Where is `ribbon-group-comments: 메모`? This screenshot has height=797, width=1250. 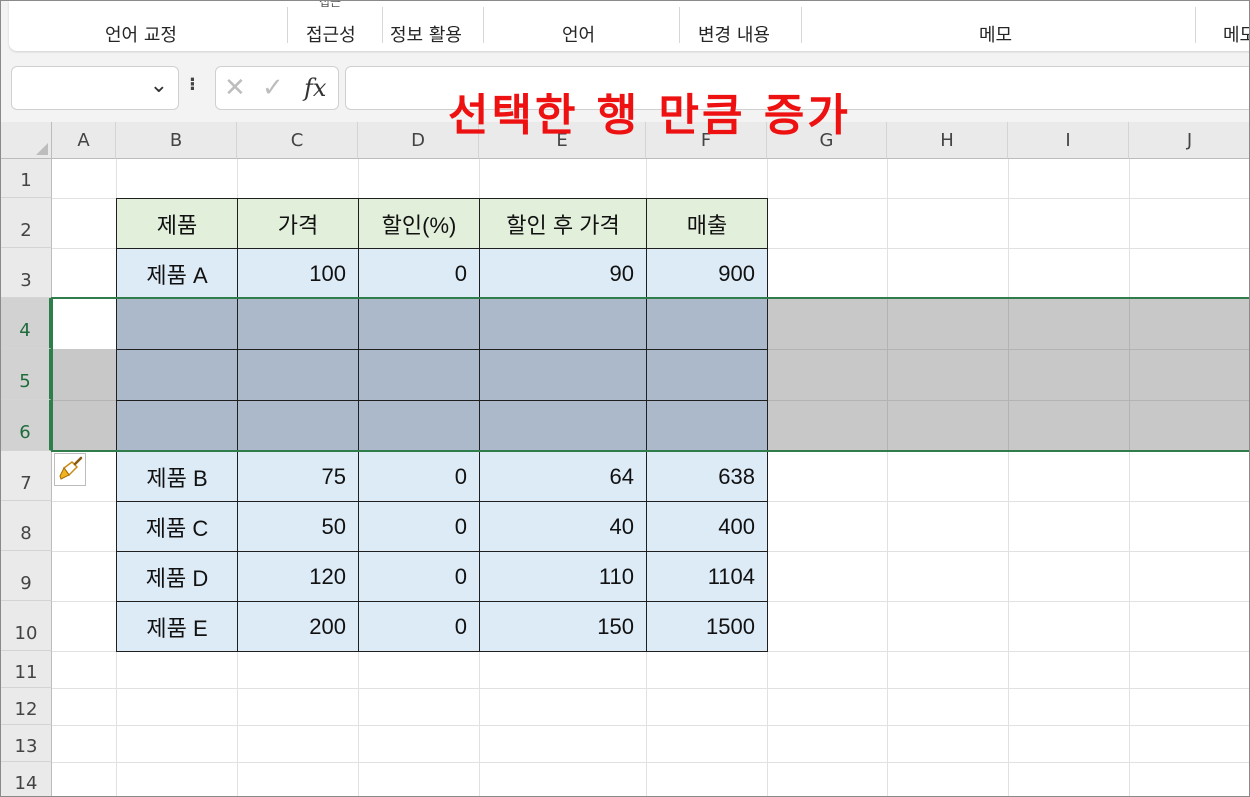
ribbon-group-comments: 메모 is located at coordinates (996, 35).